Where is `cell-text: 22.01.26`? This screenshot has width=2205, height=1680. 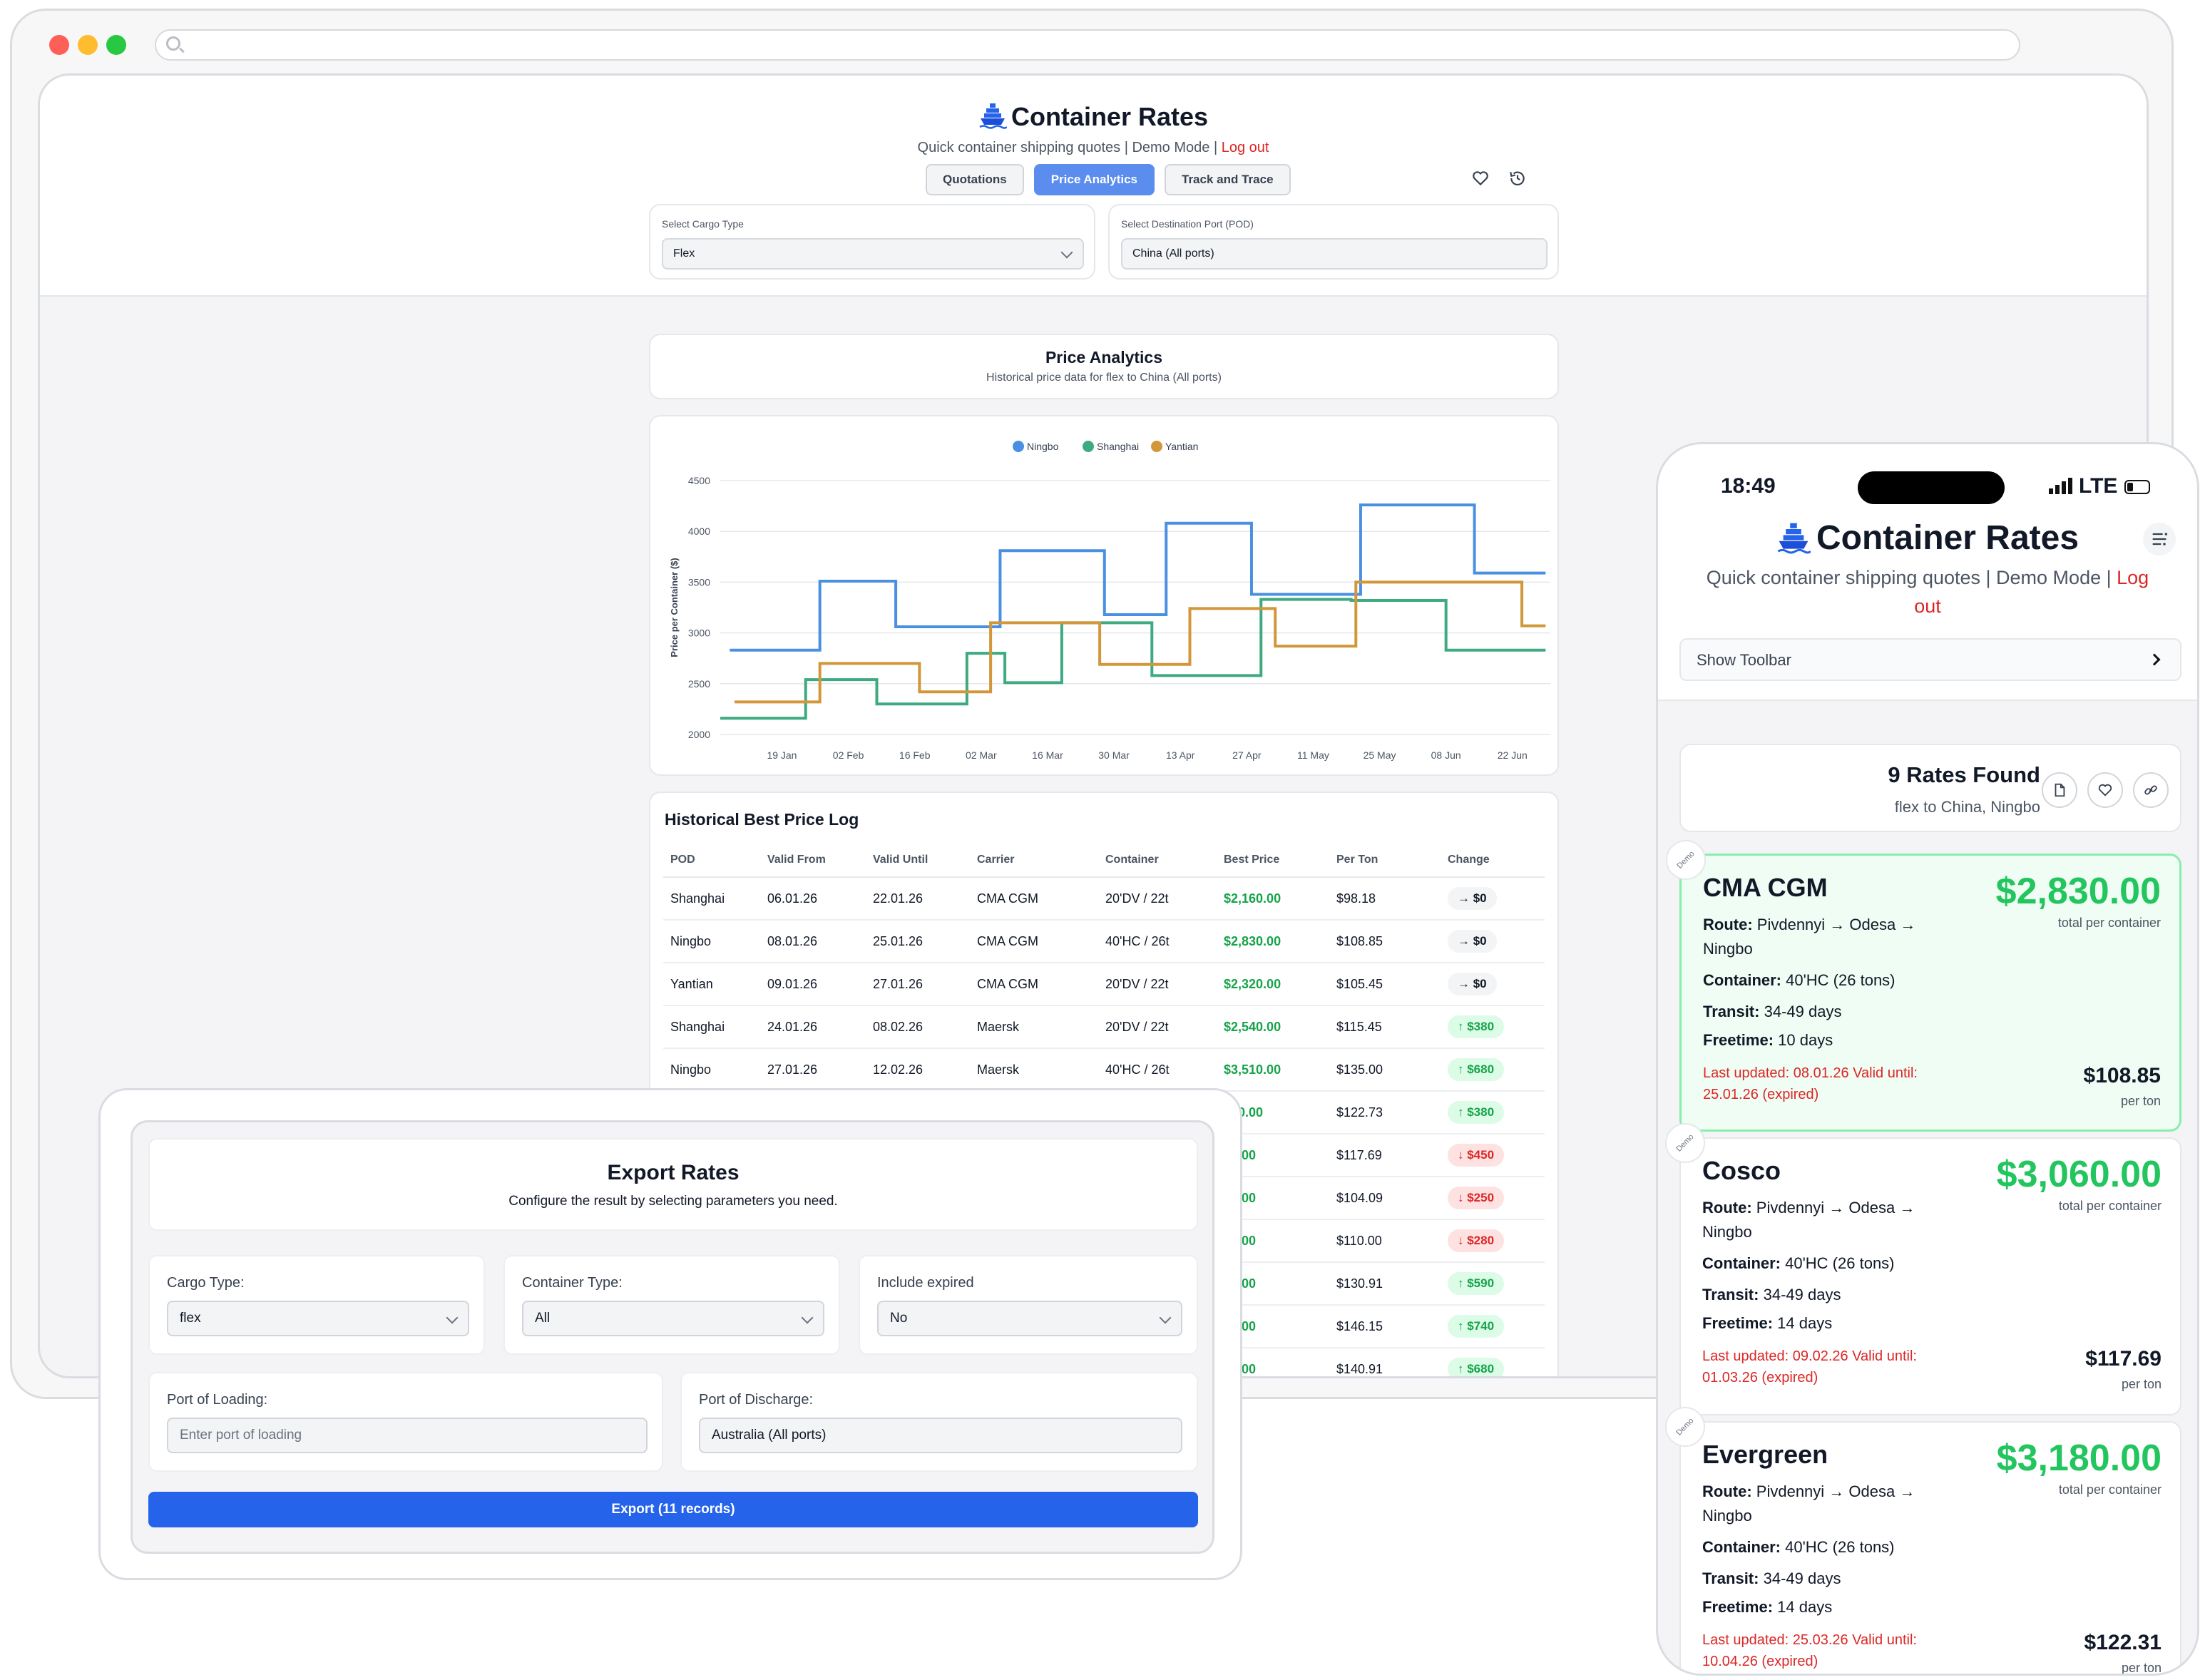 cell-text: 22.01.26 is located at coordinates (898, 898).